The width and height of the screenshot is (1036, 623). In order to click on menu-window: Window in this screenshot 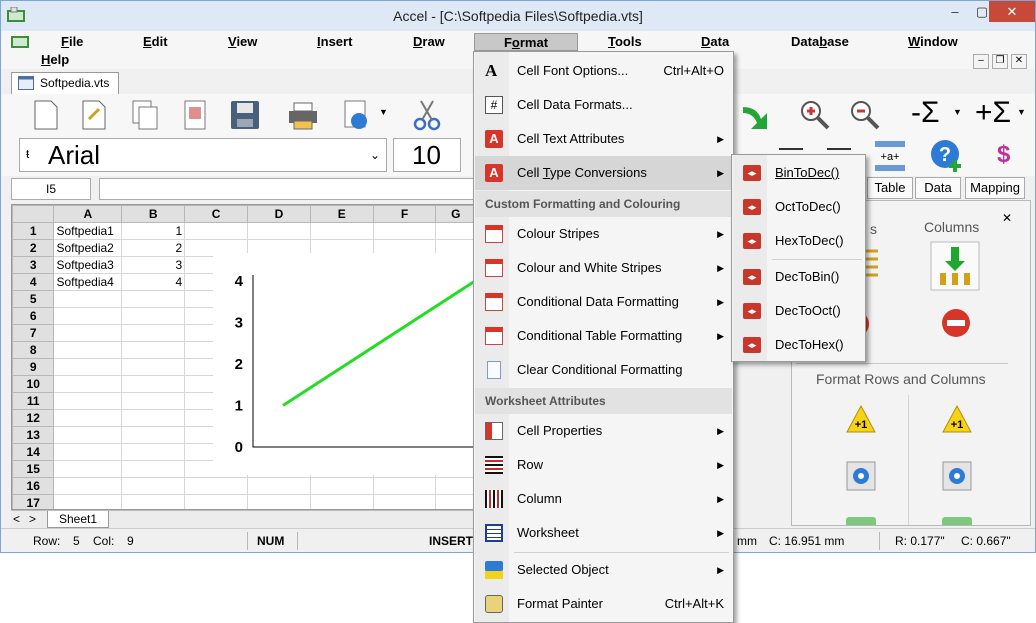, I will do `click(933, 42)`.